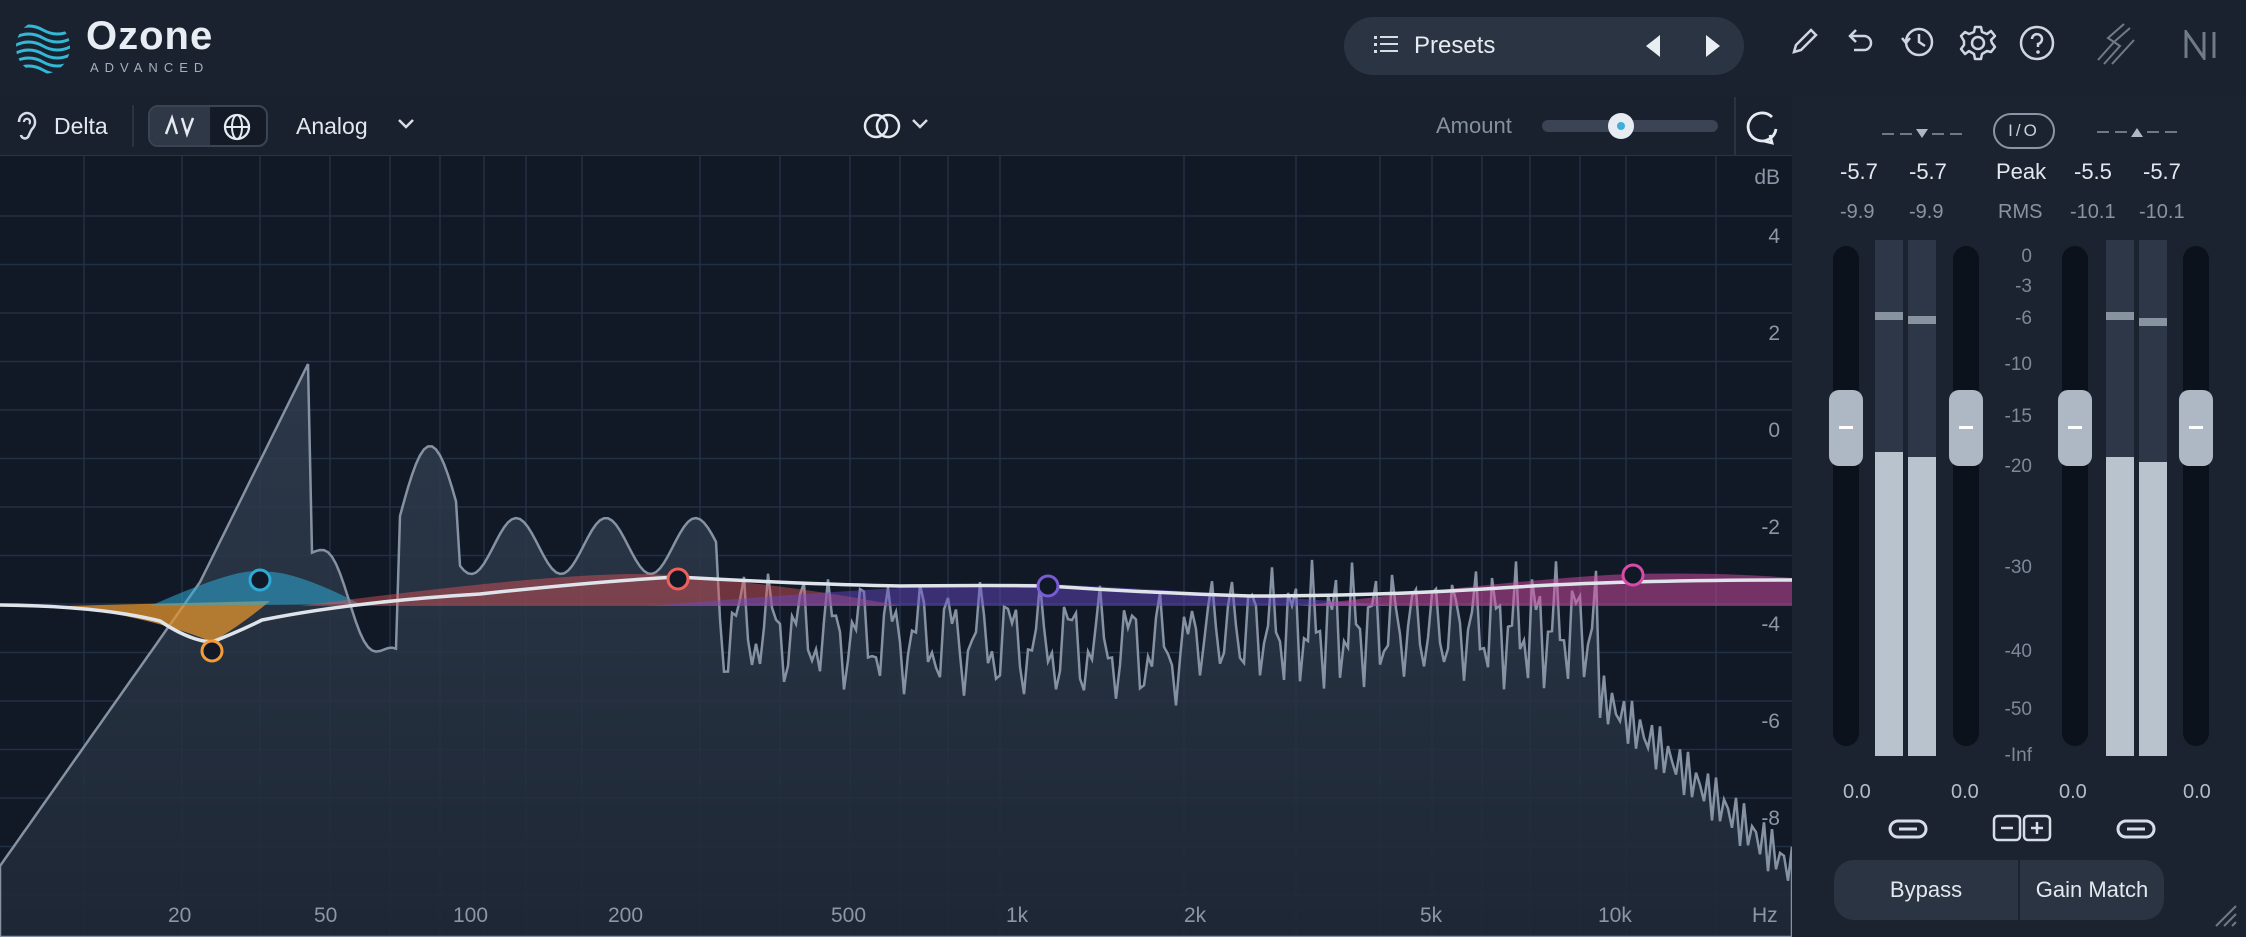  Describe the element at coordinates (1978, 43) in the screenshot. I see `gear-icon` at that location.